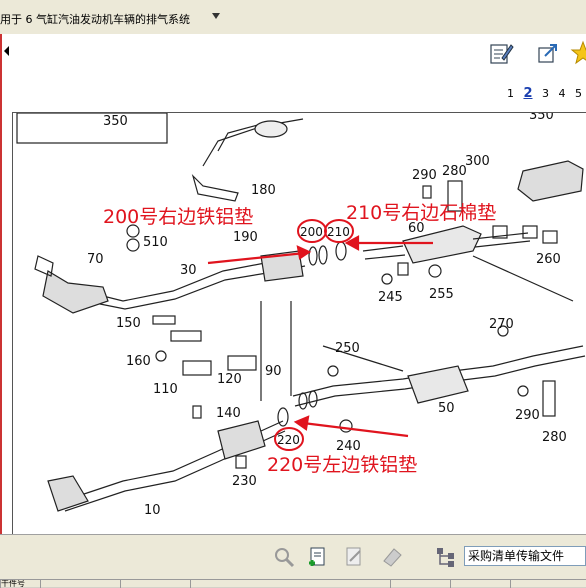 The height and width of the screenshot is (588, 586). Describe the element at coordinates (545, 93) in the screenshot. I see `page-link-3: 3` at that location.